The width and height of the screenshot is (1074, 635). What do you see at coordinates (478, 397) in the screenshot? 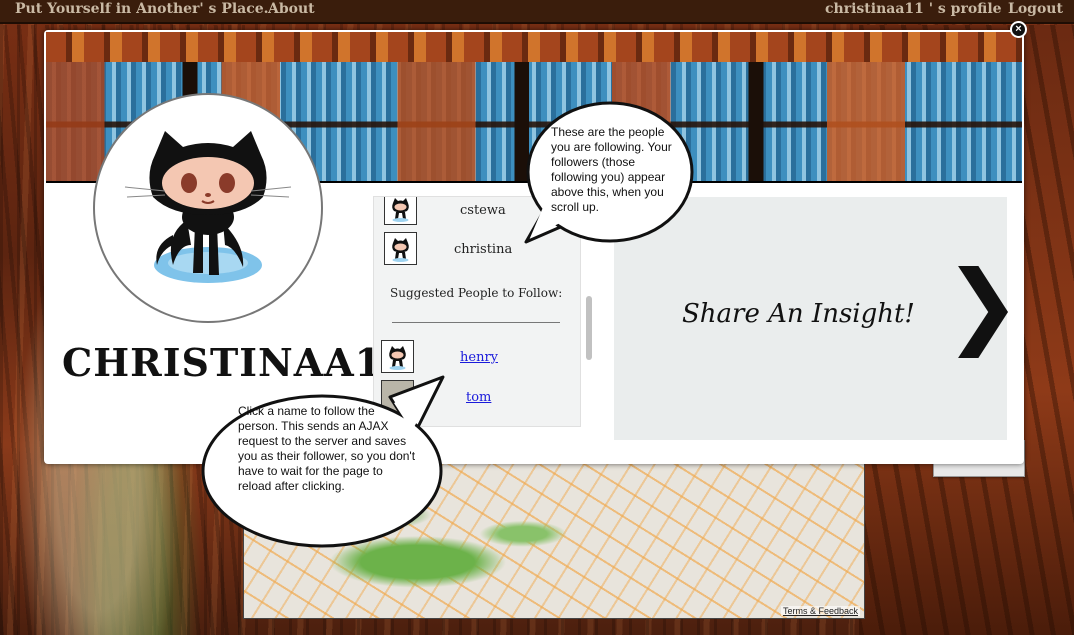
I see `suggested-follow-link: tom` at bounding box center [478, 397].